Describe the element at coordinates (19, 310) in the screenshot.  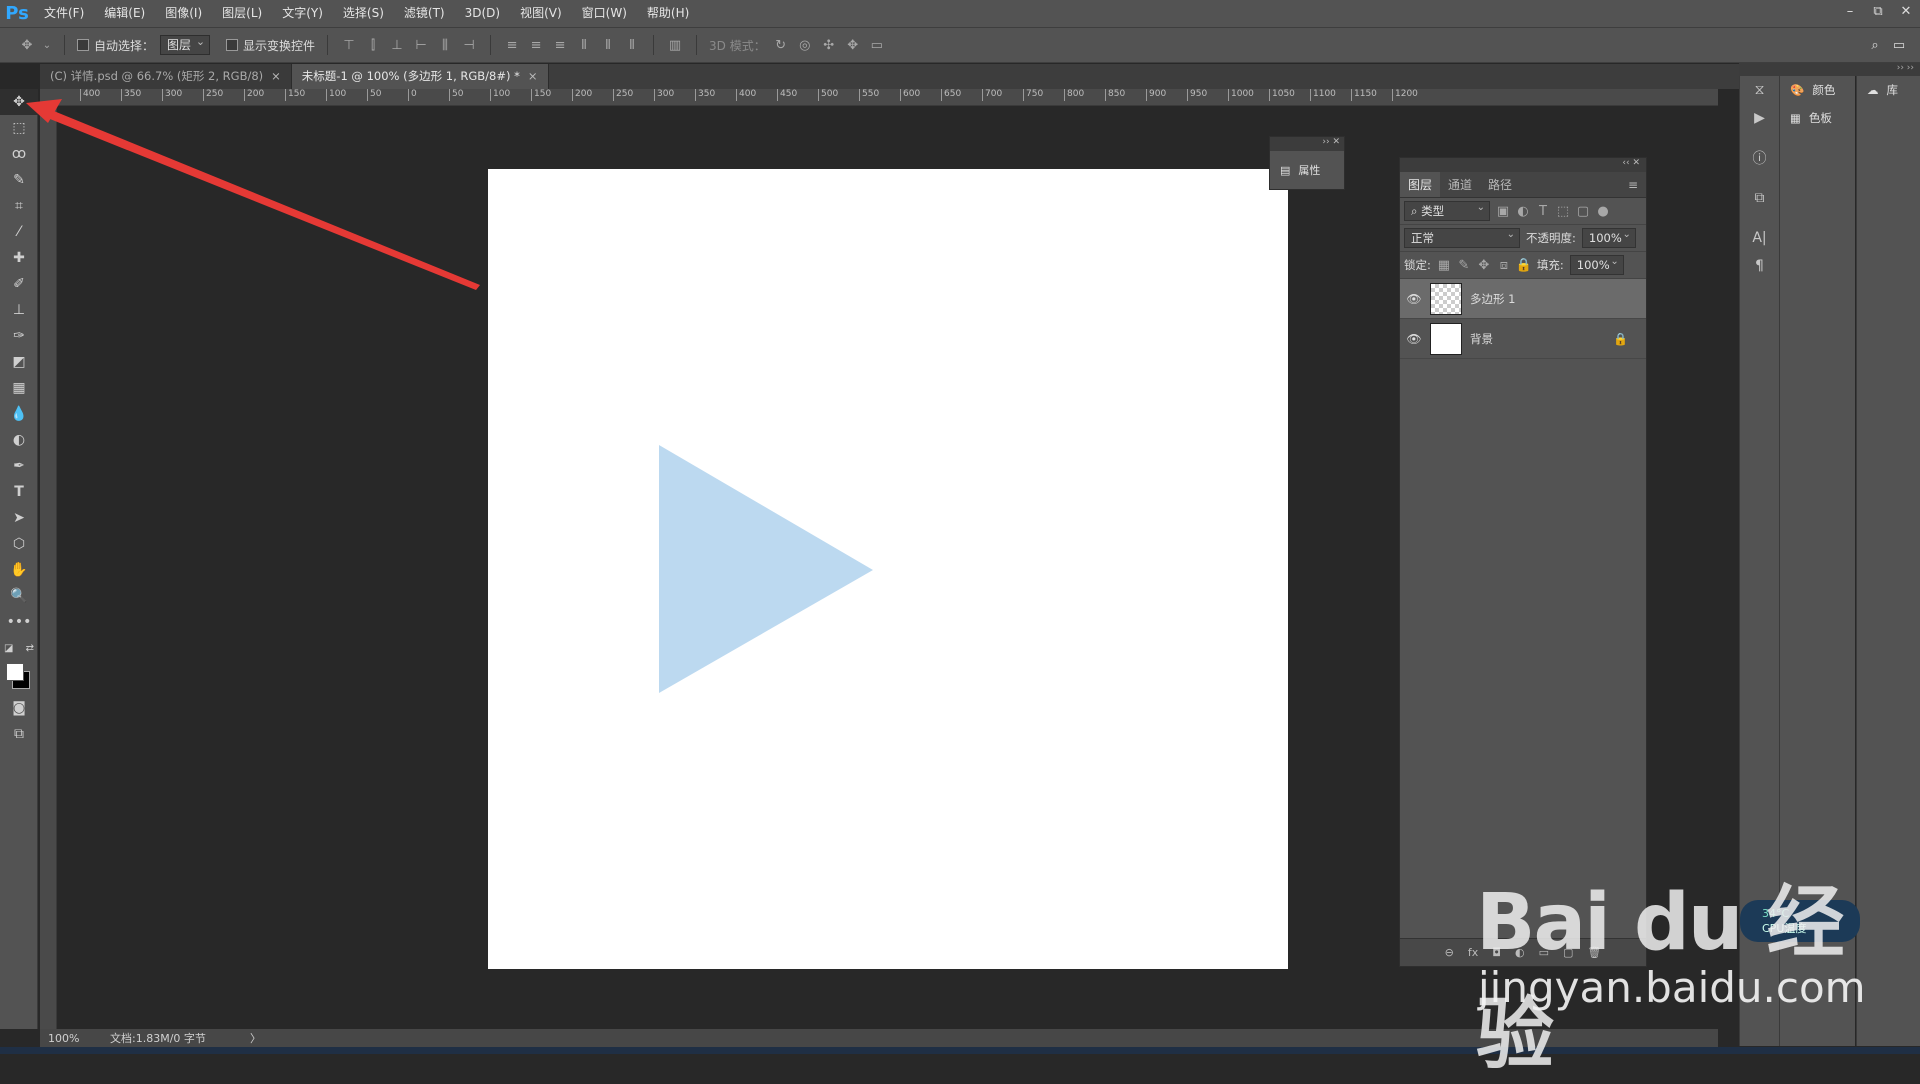
I see `clone-stamp-tool: ⊥` at that location.